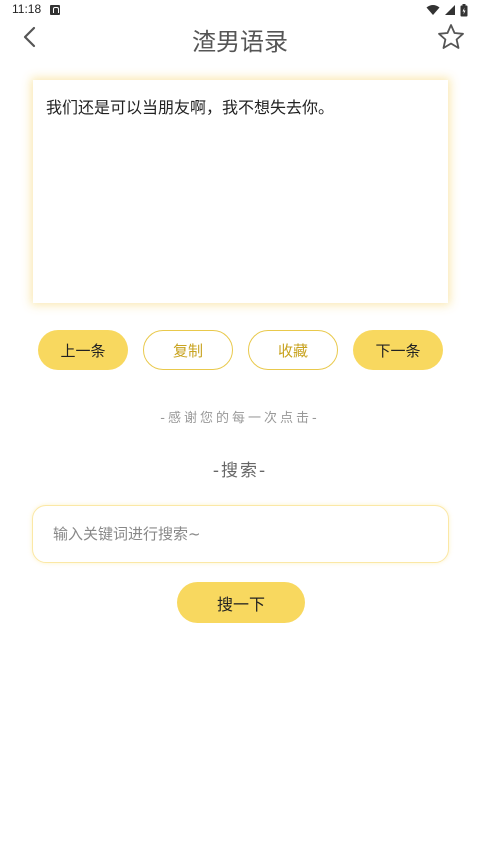 This screenshot has height=855, width=480. I want to click on favorite-button, so click(451, 37).